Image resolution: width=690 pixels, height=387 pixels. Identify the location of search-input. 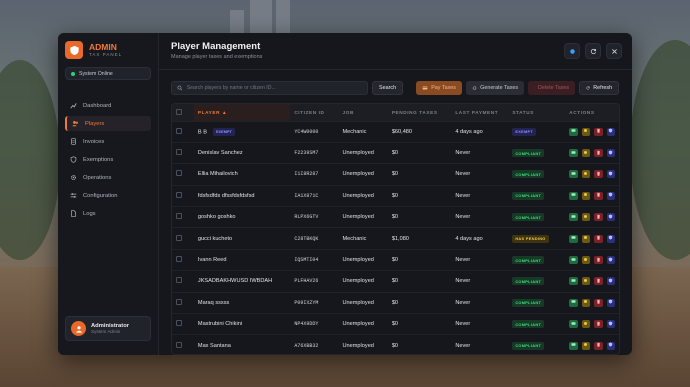
(274, 88).